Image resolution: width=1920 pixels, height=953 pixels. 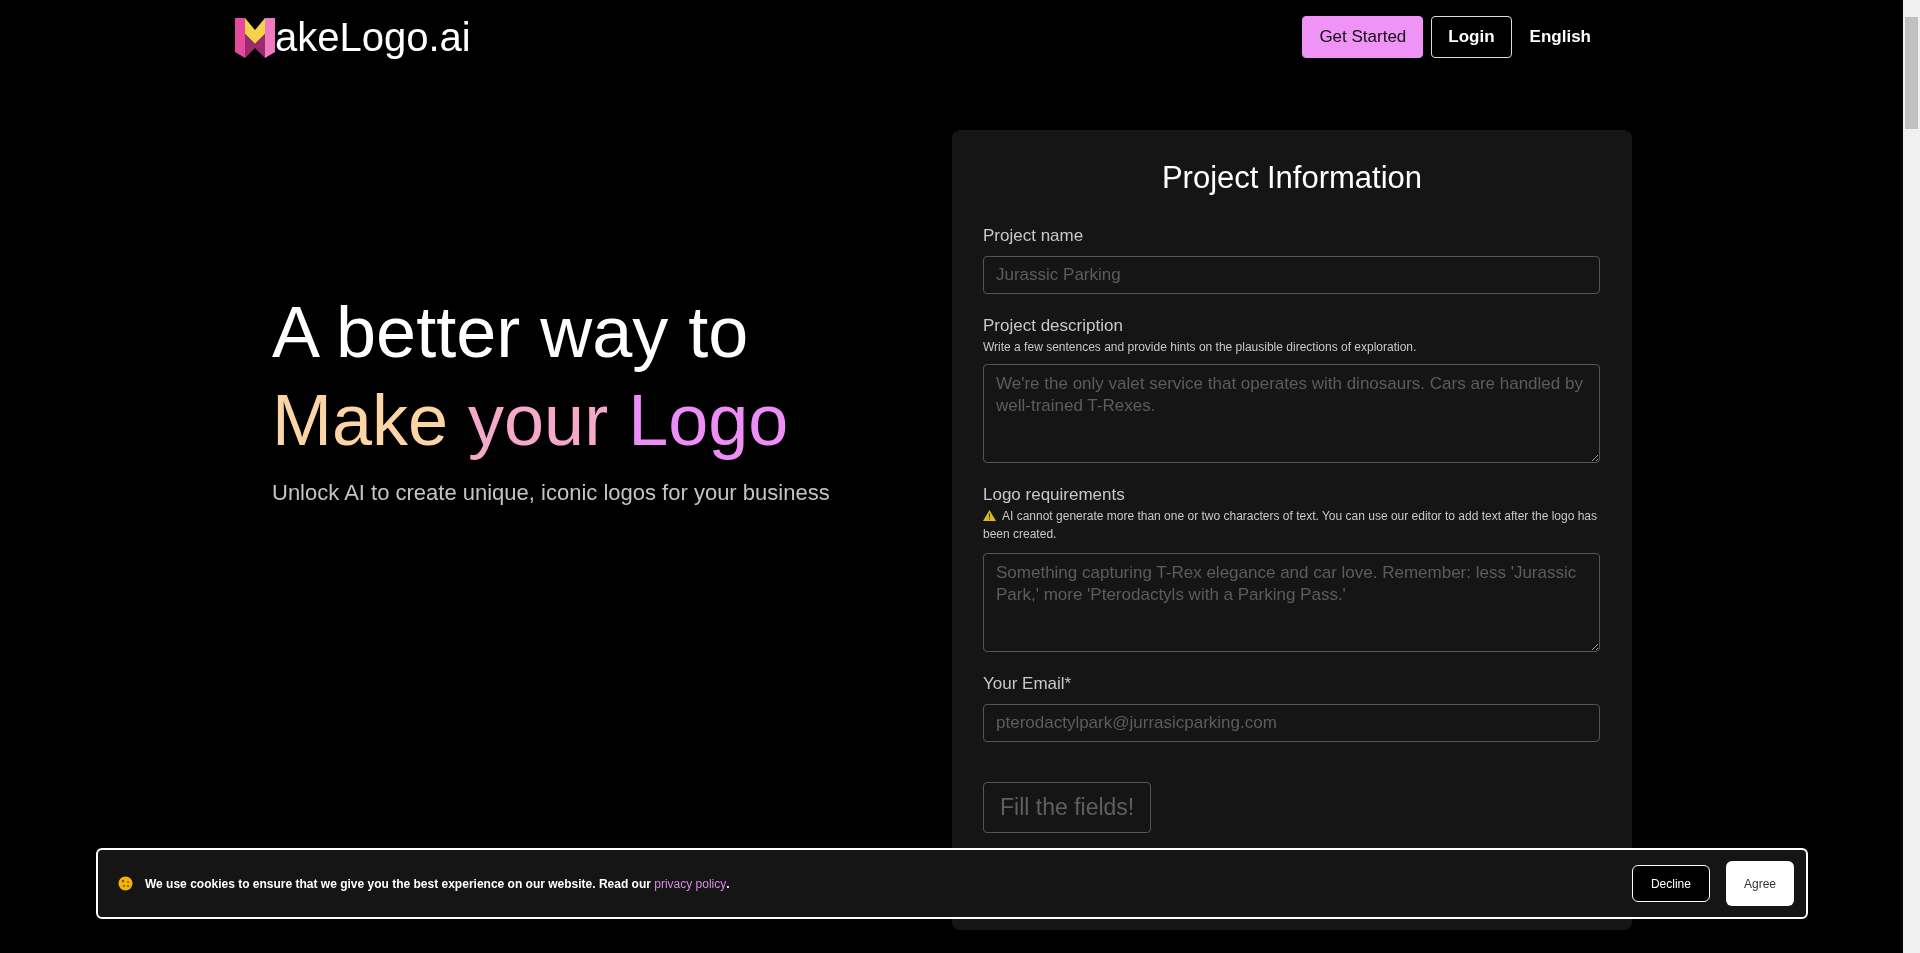 I want to click on cookie-button: Decline, so click(x=1670, y=883).